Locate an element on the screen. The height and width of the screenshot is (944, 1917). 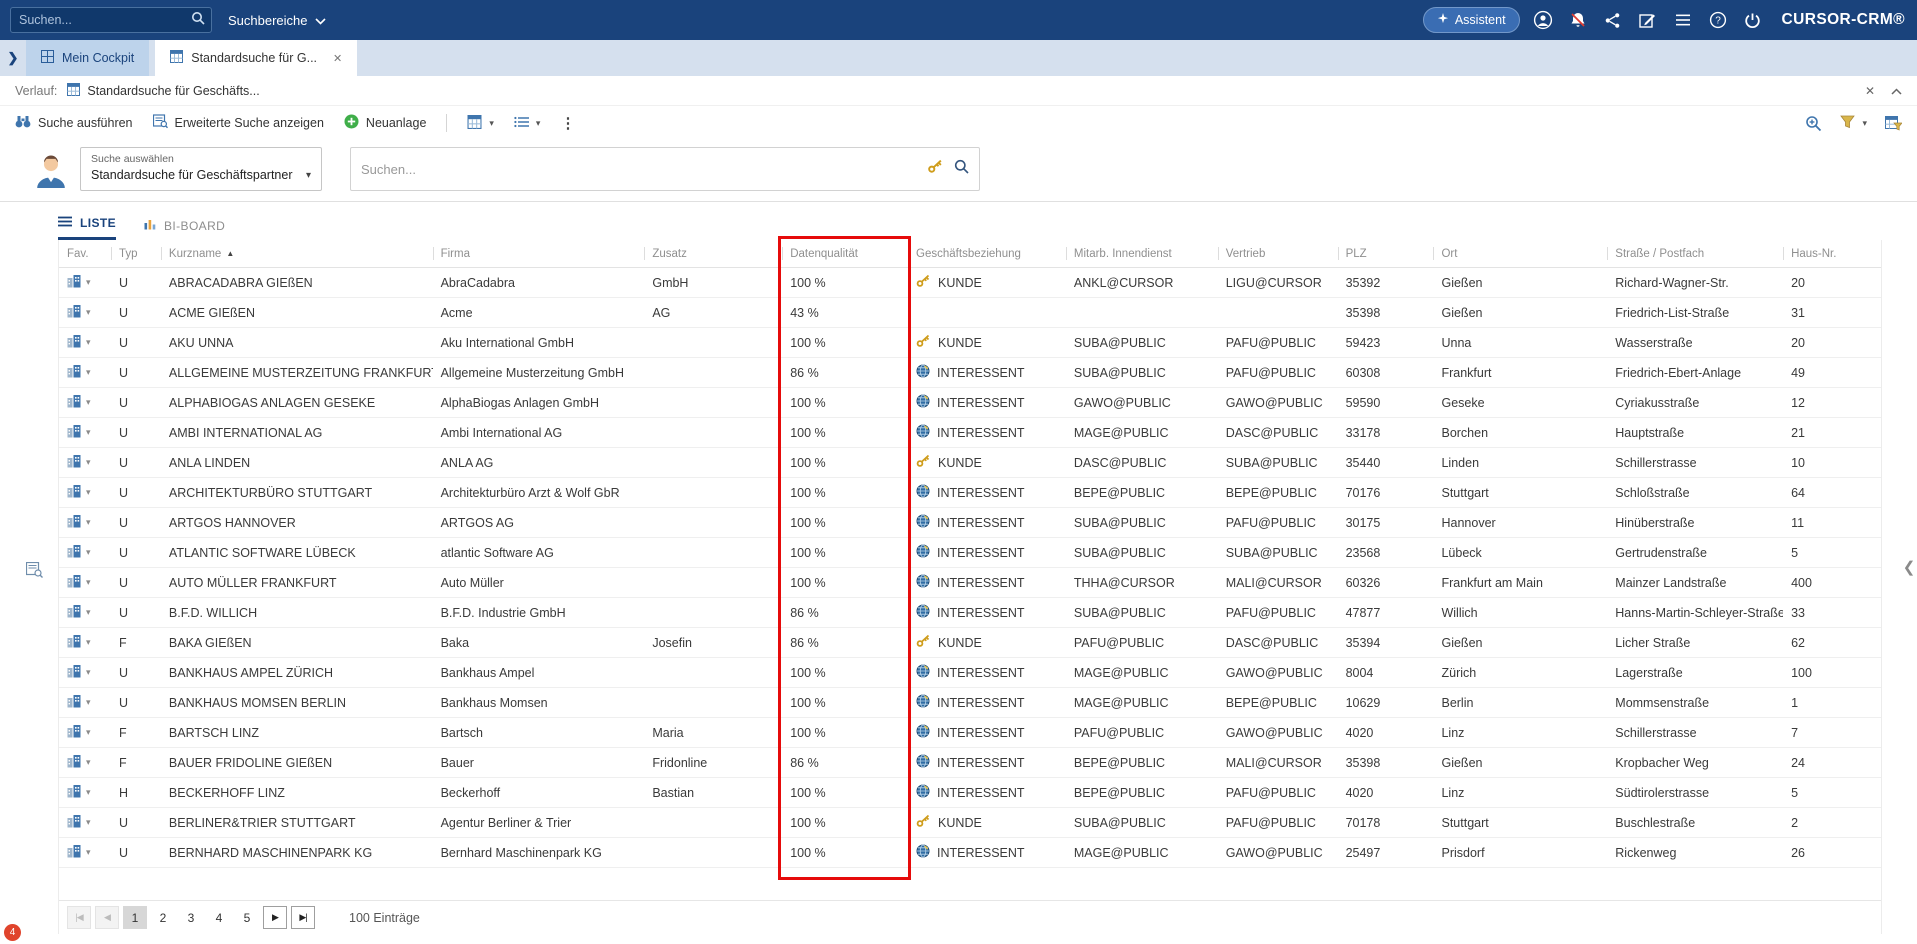
close-panel-icon: ✕ is located at coordinates (1870, 91).